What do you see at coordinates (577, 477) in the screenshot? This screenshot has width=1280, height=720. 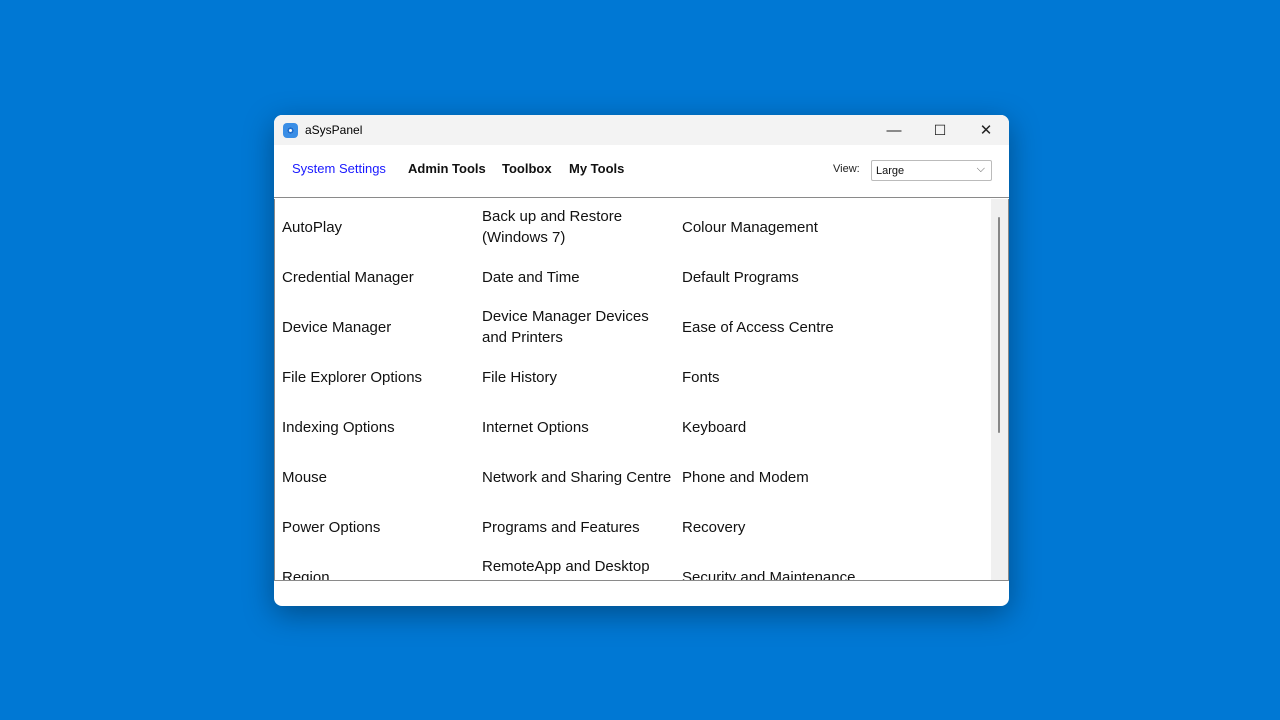 I see `control-panel-item: Network and Sharing Centre` at bounding box center [577, 477].